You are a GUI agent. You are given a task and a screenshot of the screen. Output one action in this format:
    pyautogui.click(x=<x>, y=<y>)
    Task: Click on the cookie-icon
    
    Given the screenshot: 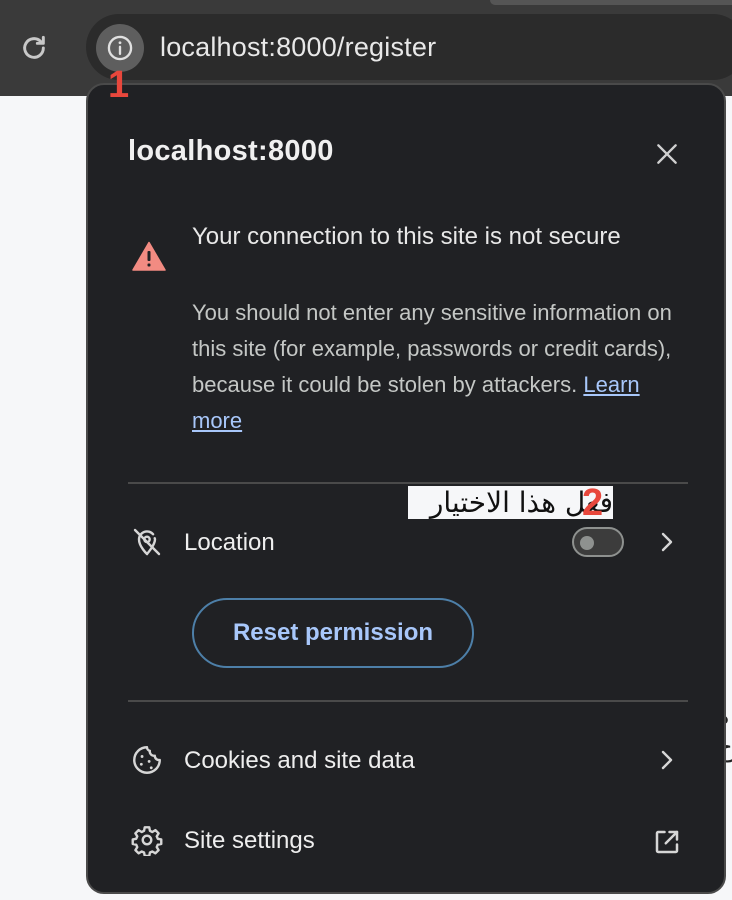 What is the action you would take?
    pyautogui.click(x=147, y=760)
    